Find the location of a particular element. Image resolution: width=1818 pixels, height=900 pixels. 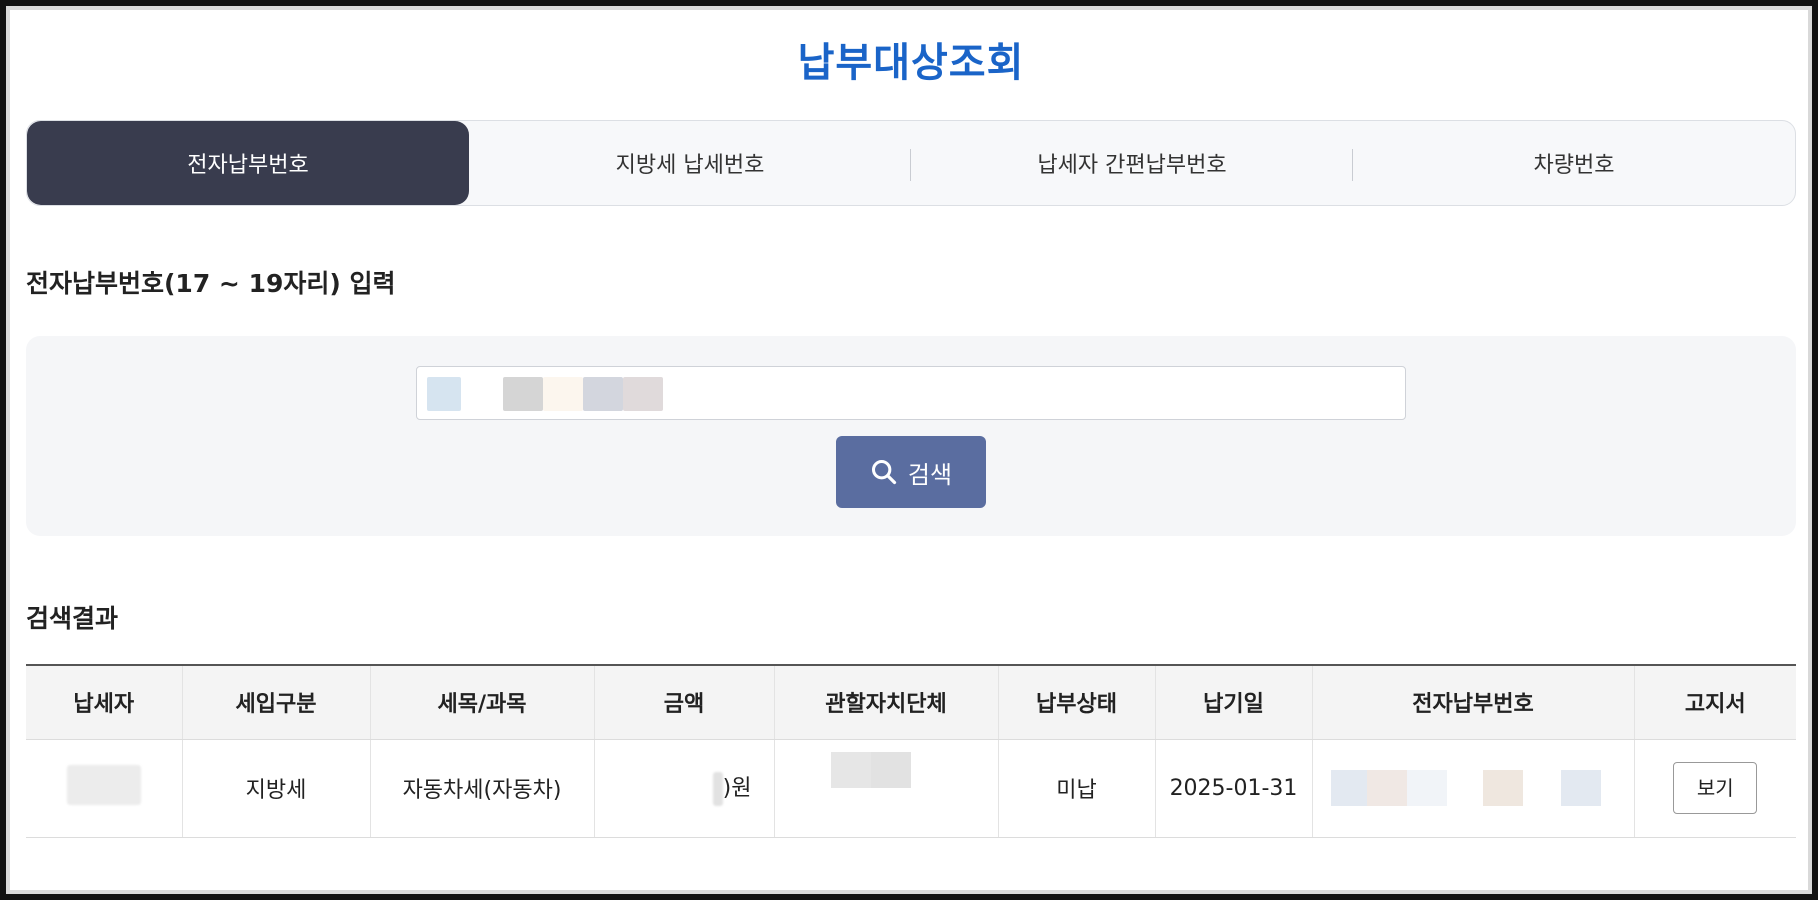

notice-cell: 보기 is located at coordinates (1715, 788).